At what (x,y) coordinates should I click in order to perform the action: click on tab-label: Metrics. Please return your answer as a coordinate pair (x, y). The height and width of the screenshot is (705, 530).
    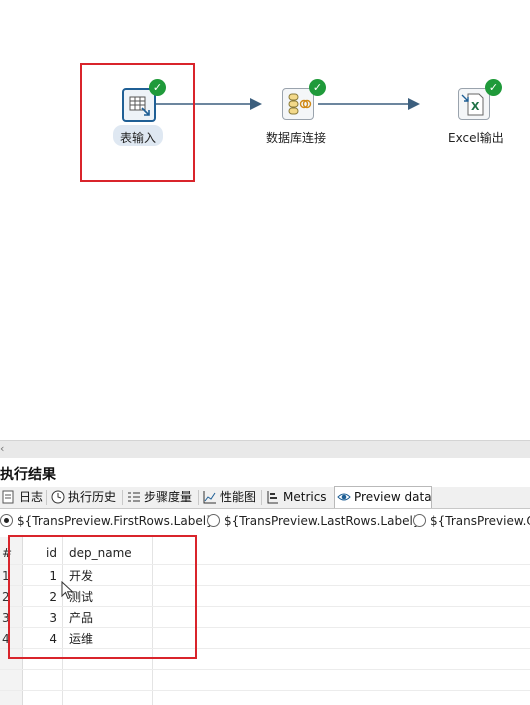
    Looking at the image, I should click on (305, 497).